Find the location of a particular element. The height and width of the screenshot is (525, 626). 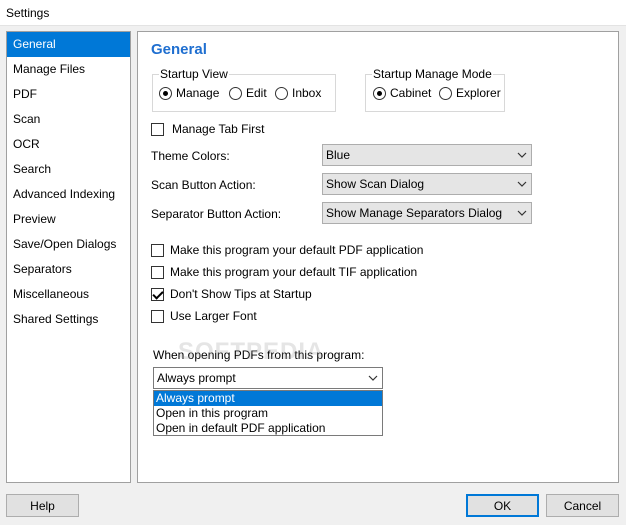

sidebar-item-scan: Scan is located at coordinates (68, 119).